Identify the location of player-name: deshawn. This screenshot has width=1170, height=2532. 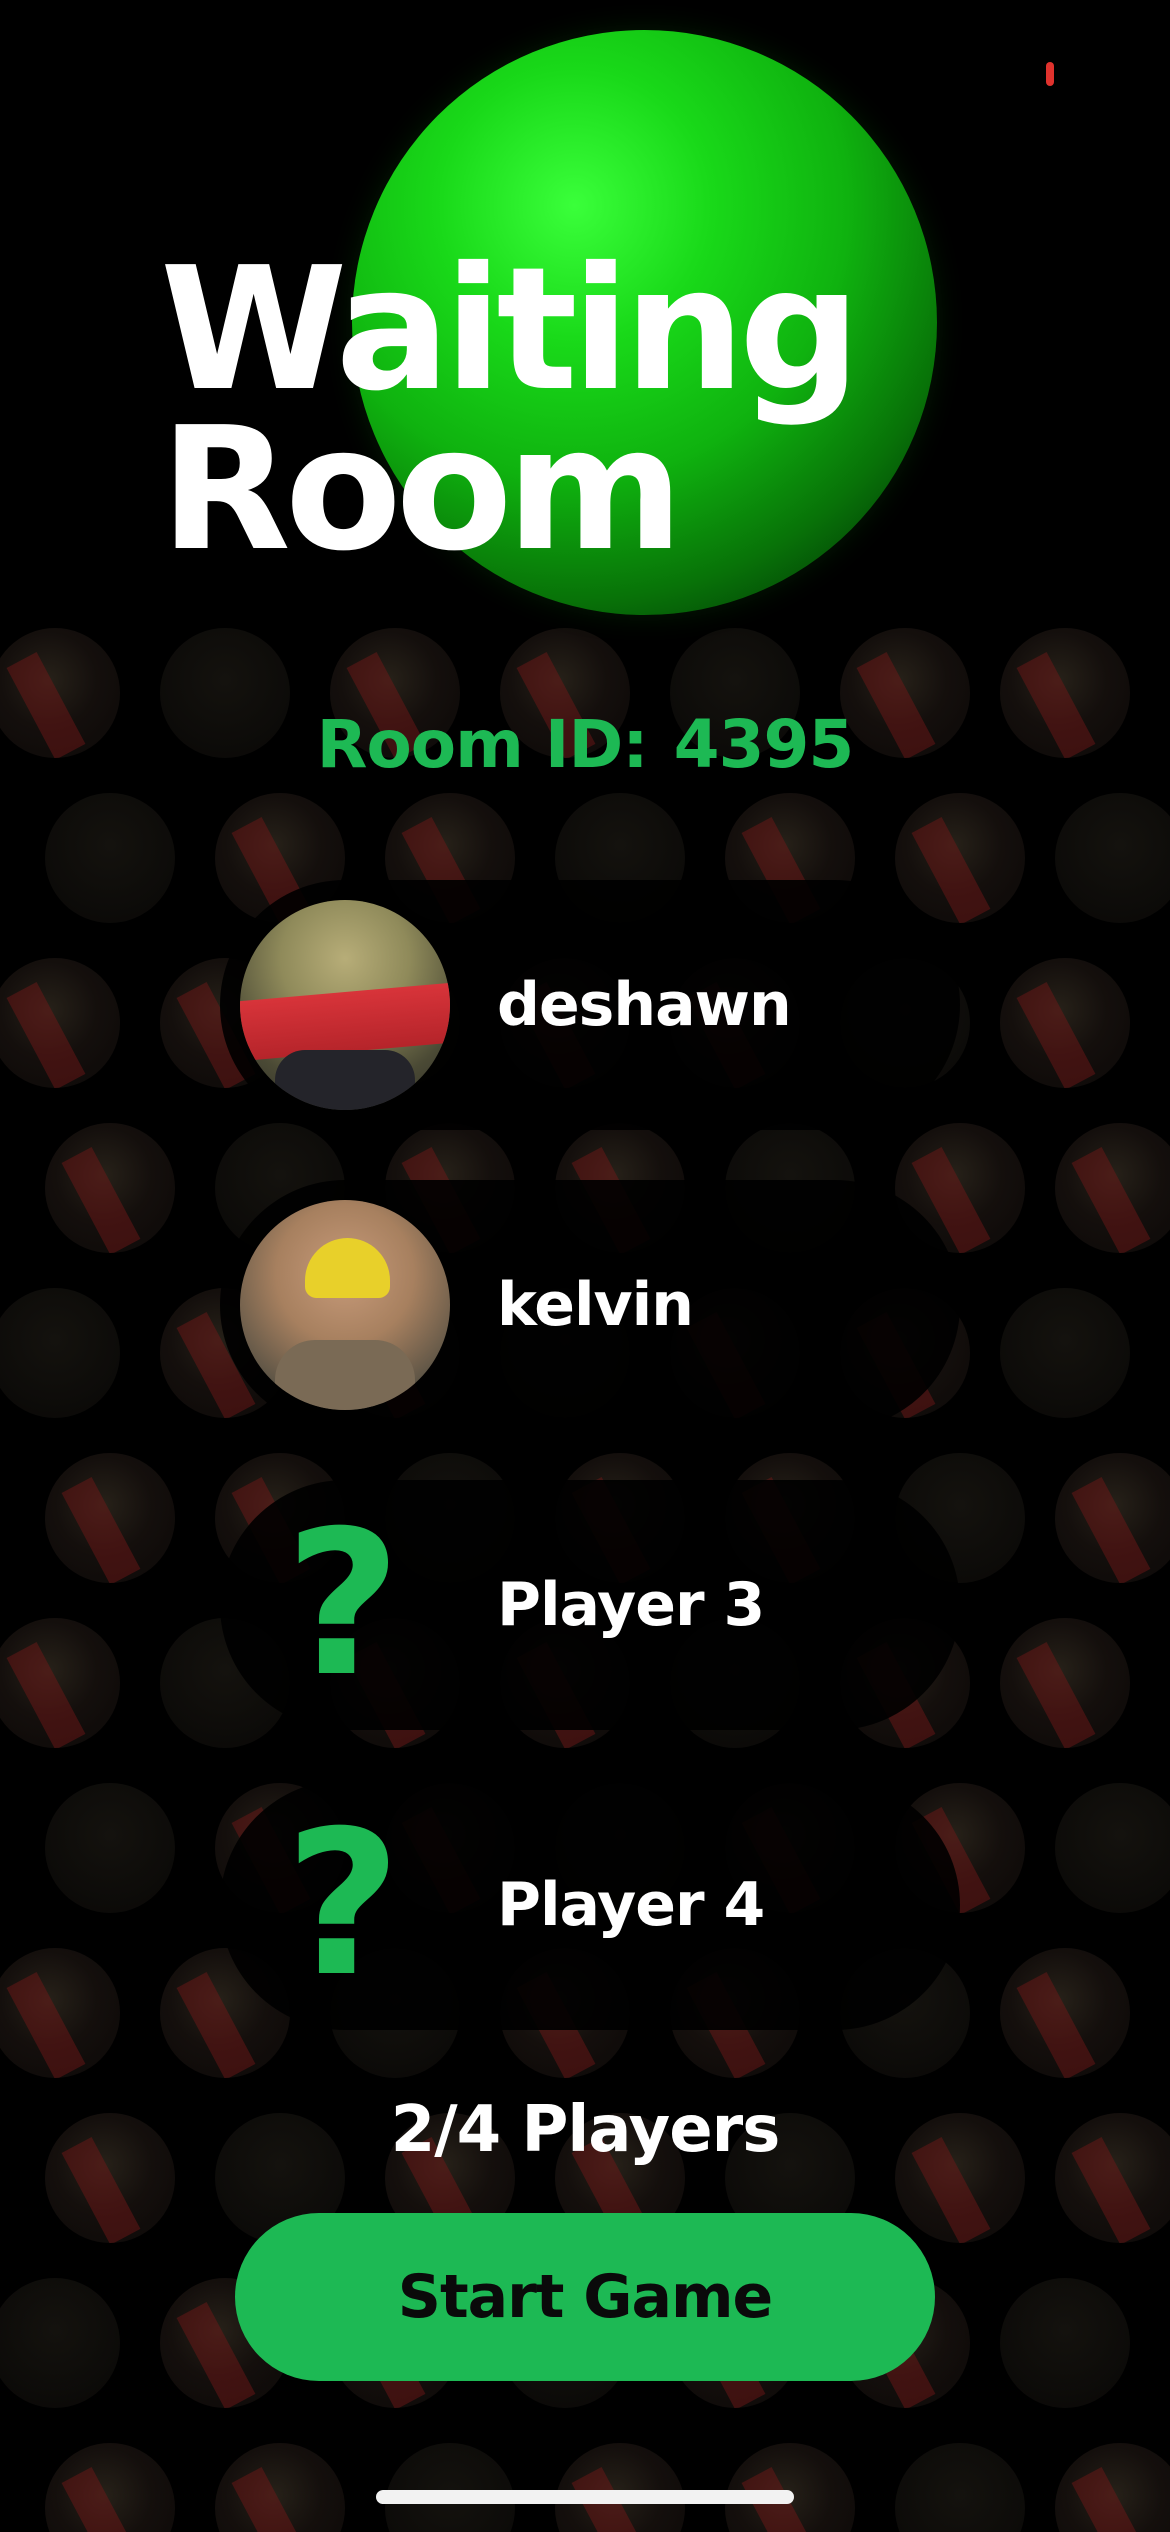
(644, 1005).